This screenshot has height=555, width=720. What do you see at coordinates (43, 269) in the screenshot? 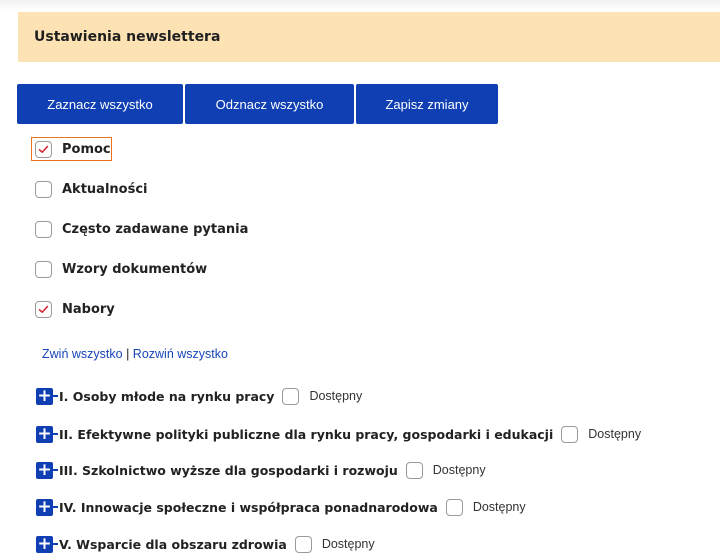
I see `checkbox-wzory-dokumentow` at bounding box center [43, 269].